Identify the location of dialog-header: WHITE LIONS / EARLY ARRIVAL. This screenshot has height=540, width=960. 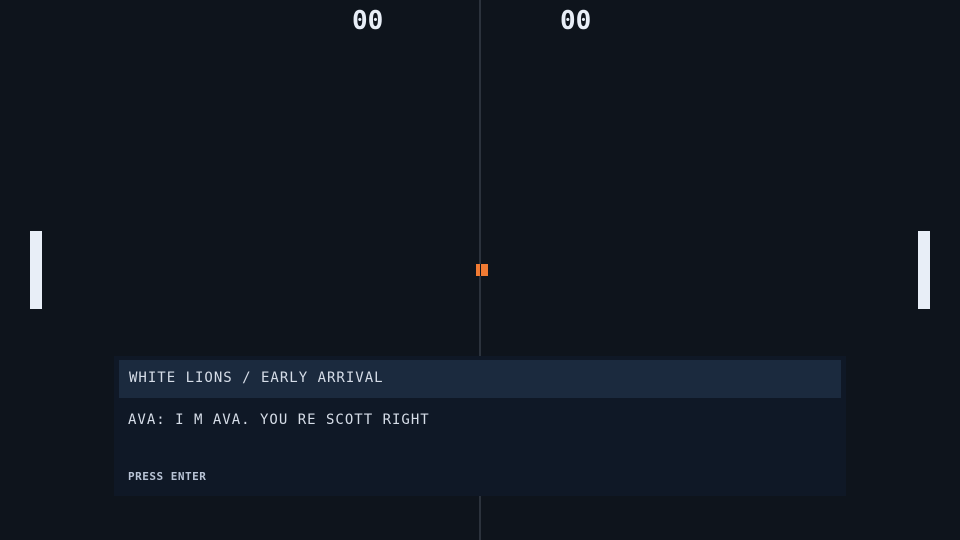
(480, 379).